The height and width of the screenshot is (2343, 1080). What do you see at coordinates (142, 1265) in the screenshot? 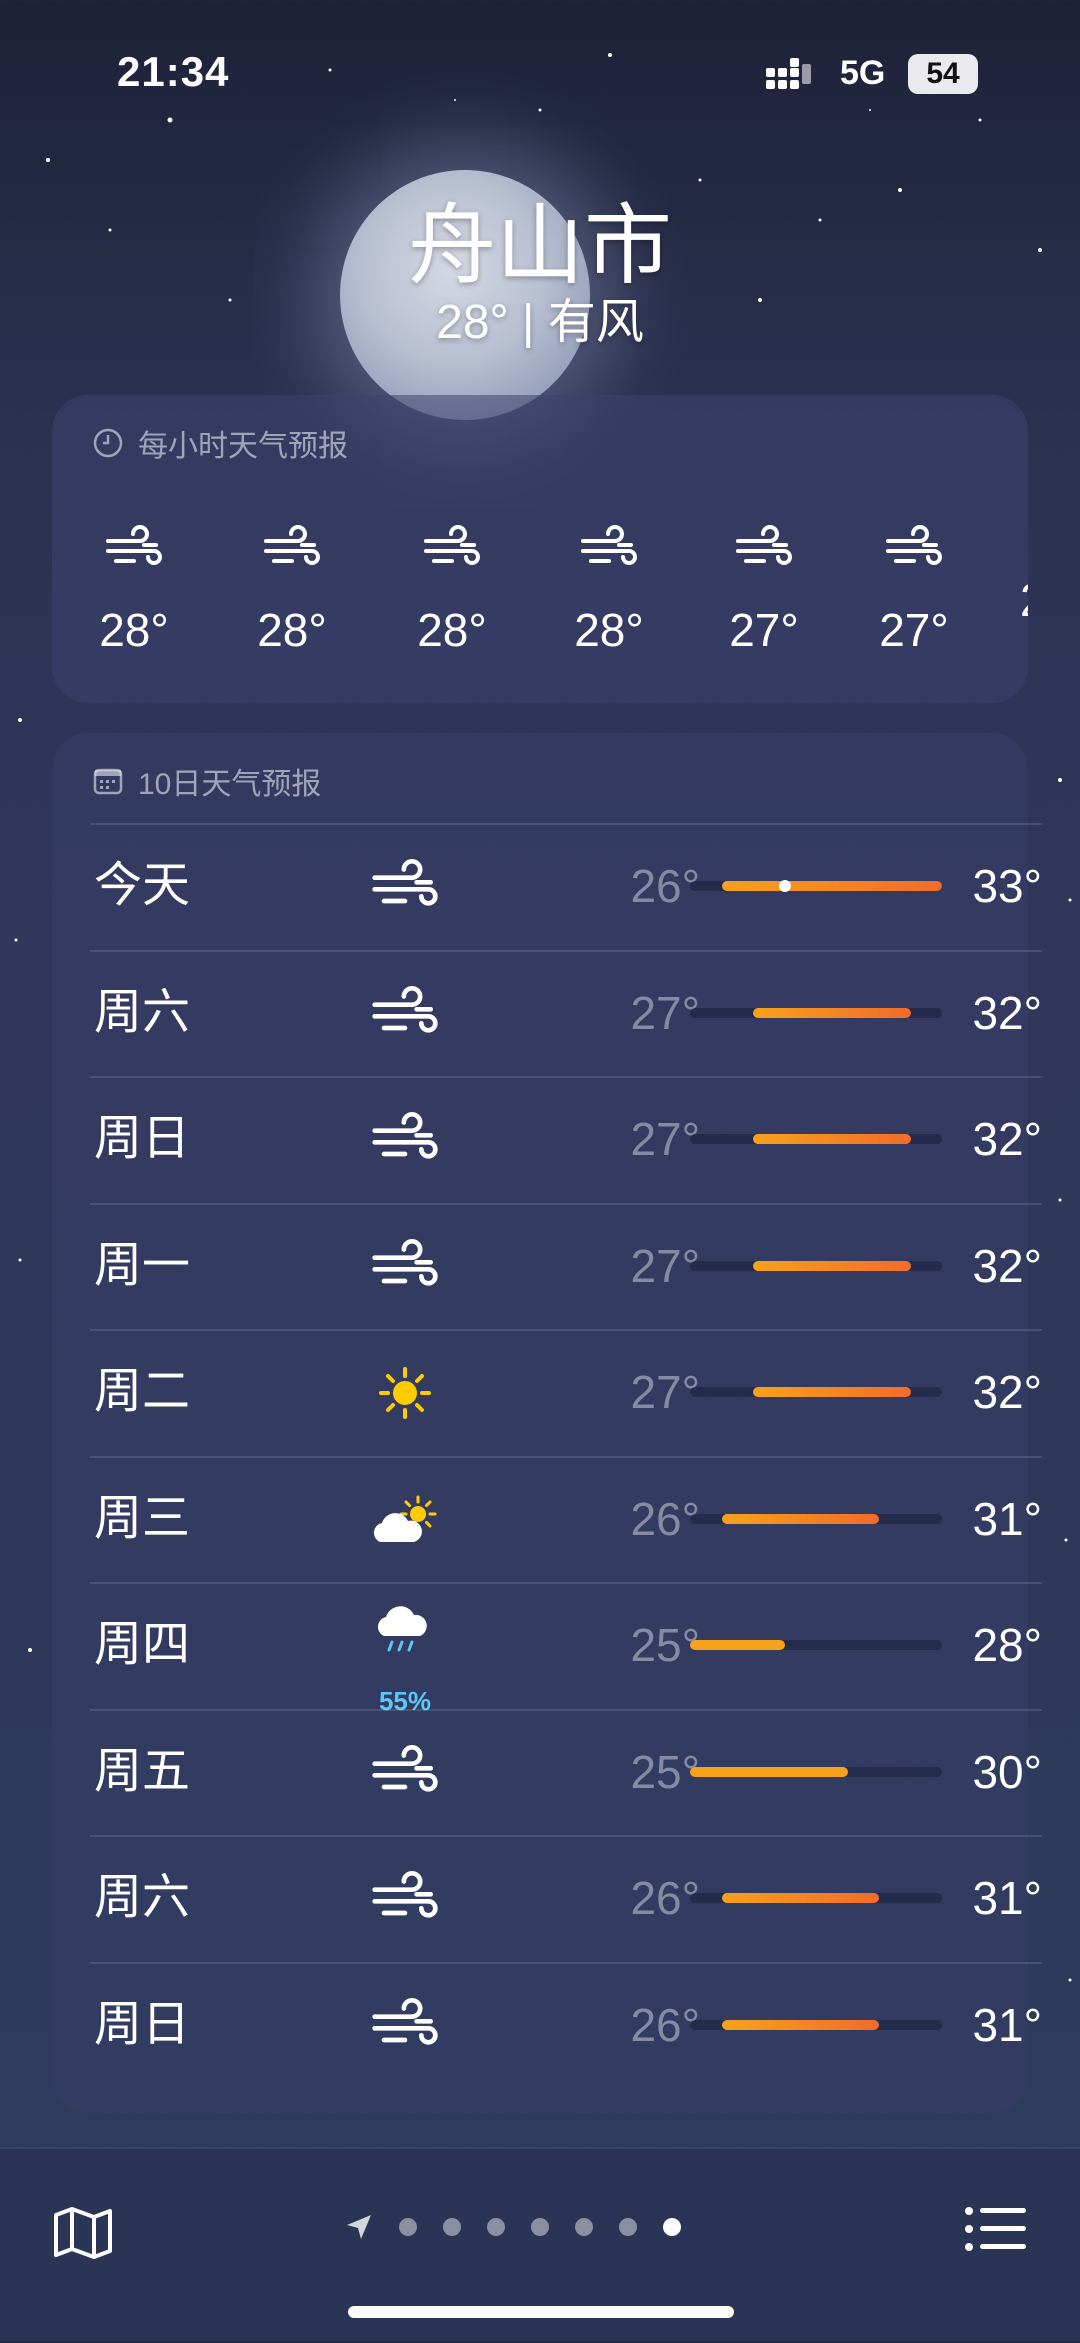
I see `day-label: 周一` at bounding box center [142, 1265].